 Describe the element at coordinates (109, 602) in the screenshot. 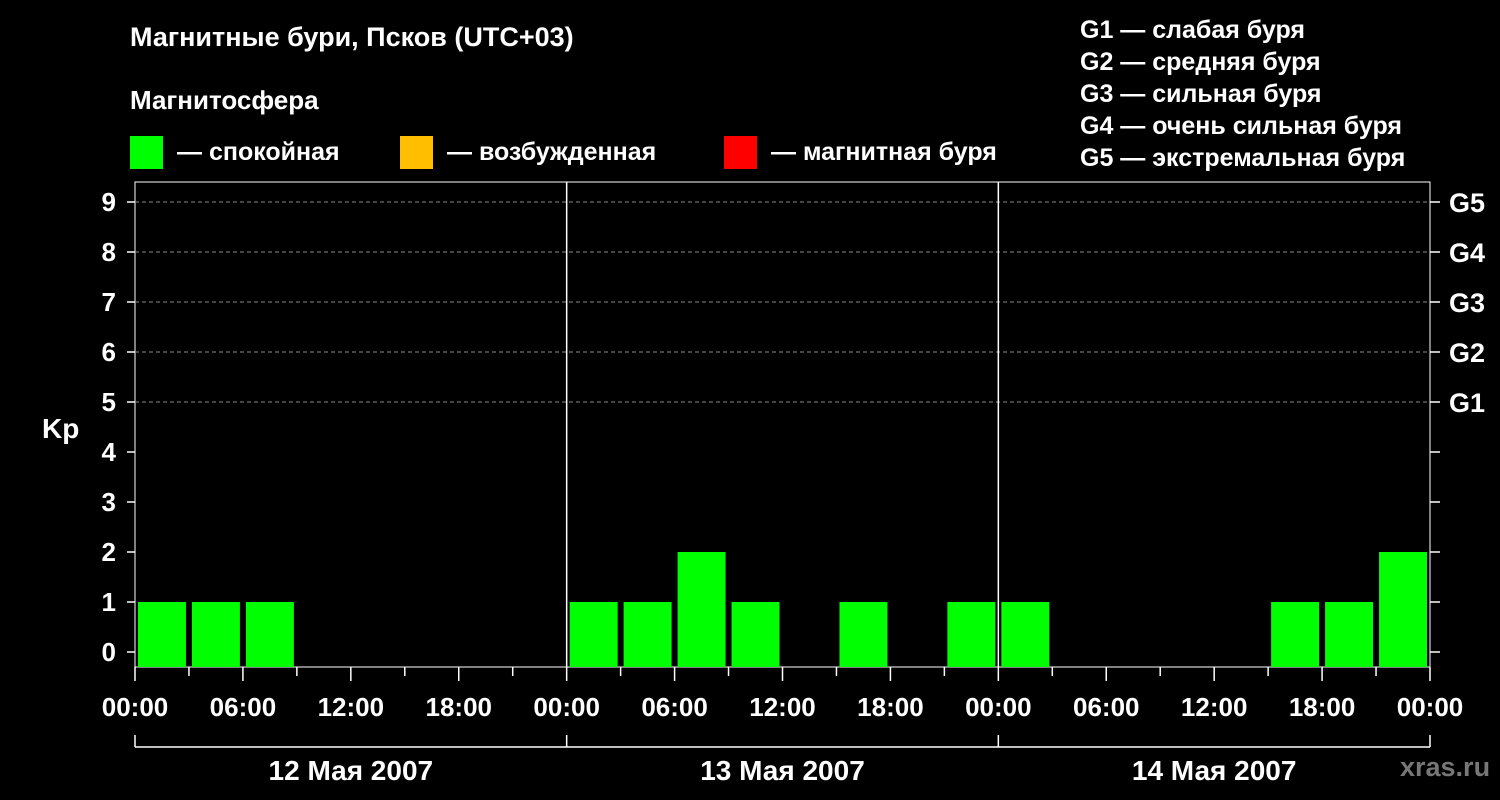

I see `y-tick-label: 1` at that location.